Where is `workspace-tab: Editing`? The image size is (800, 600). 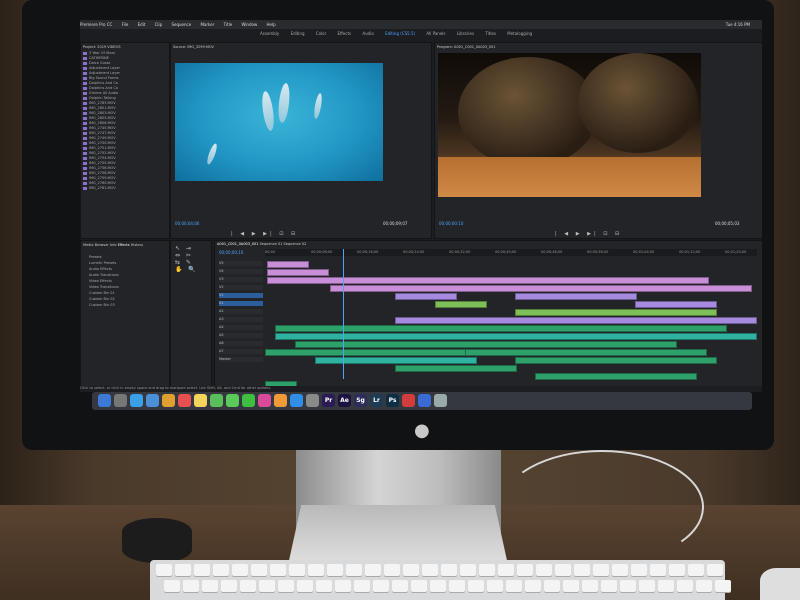 workspace-tab: Editing is located at coordinates (298, 33).